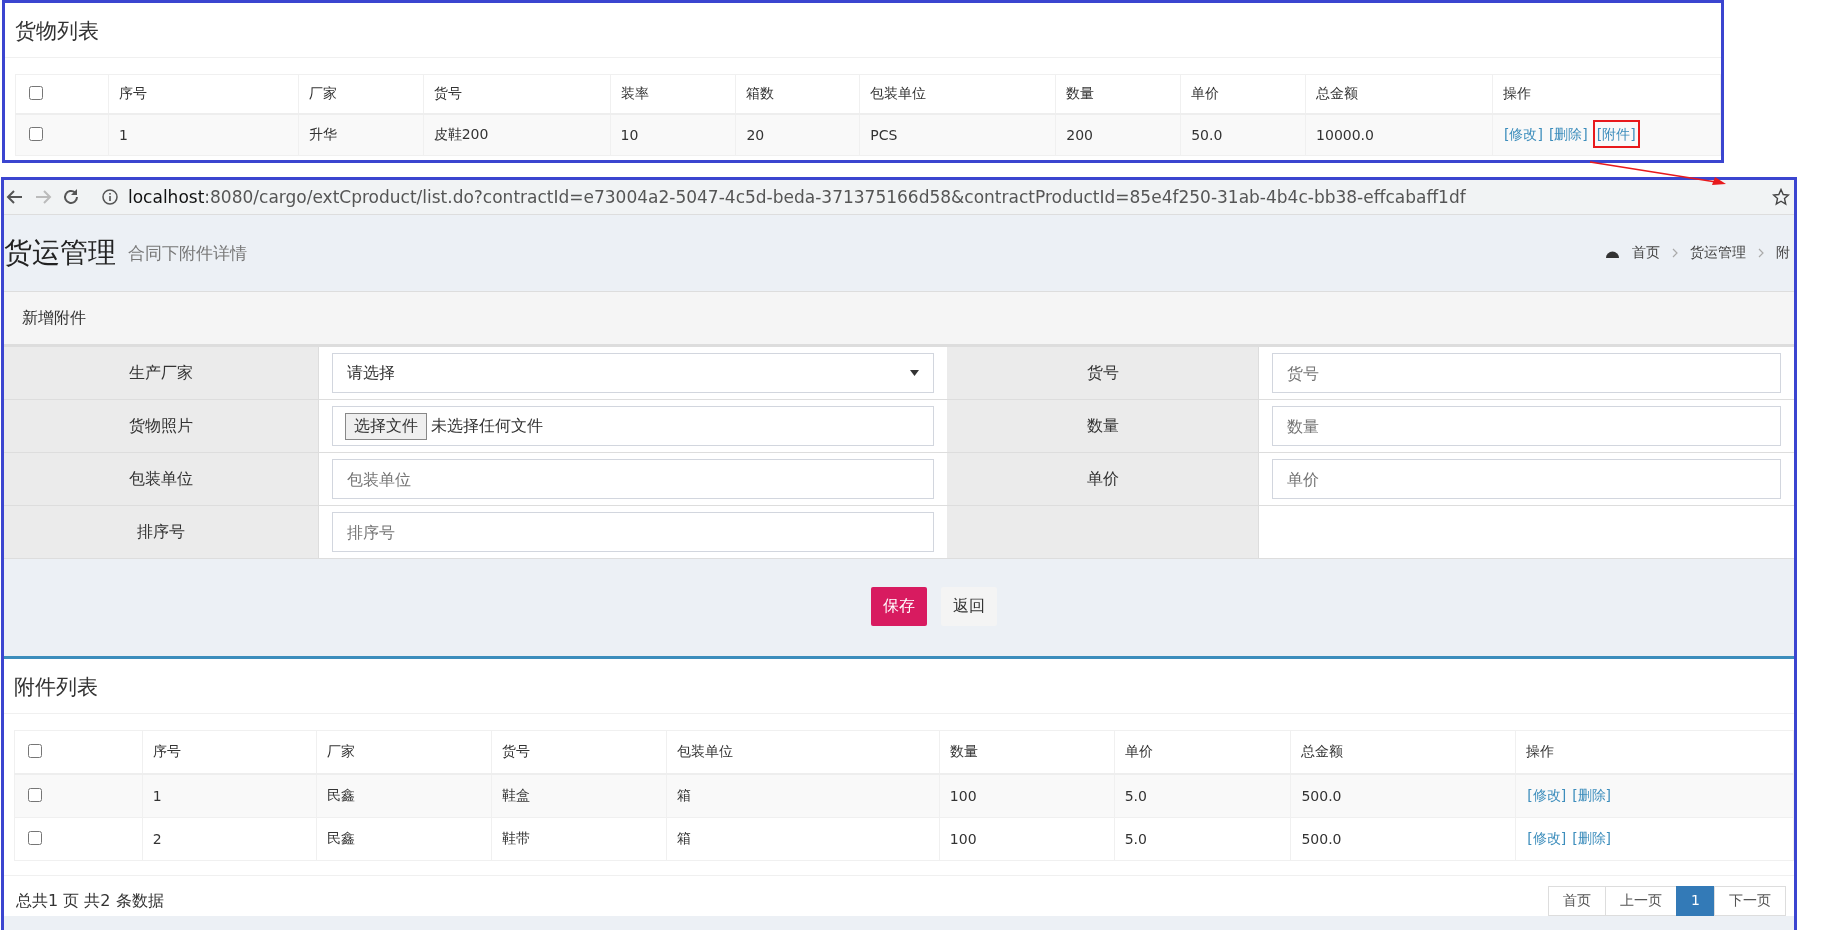  I want to click on table-cell: 升华, so click(322, 134).